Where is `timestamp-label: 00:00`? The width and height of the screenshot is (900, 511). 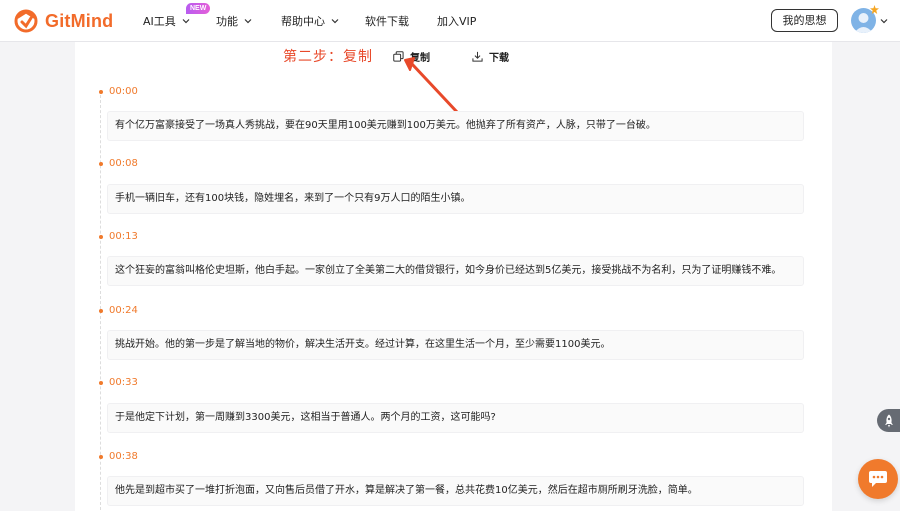 timestamp-label: 00:00 is located at coordinates (123, 91).